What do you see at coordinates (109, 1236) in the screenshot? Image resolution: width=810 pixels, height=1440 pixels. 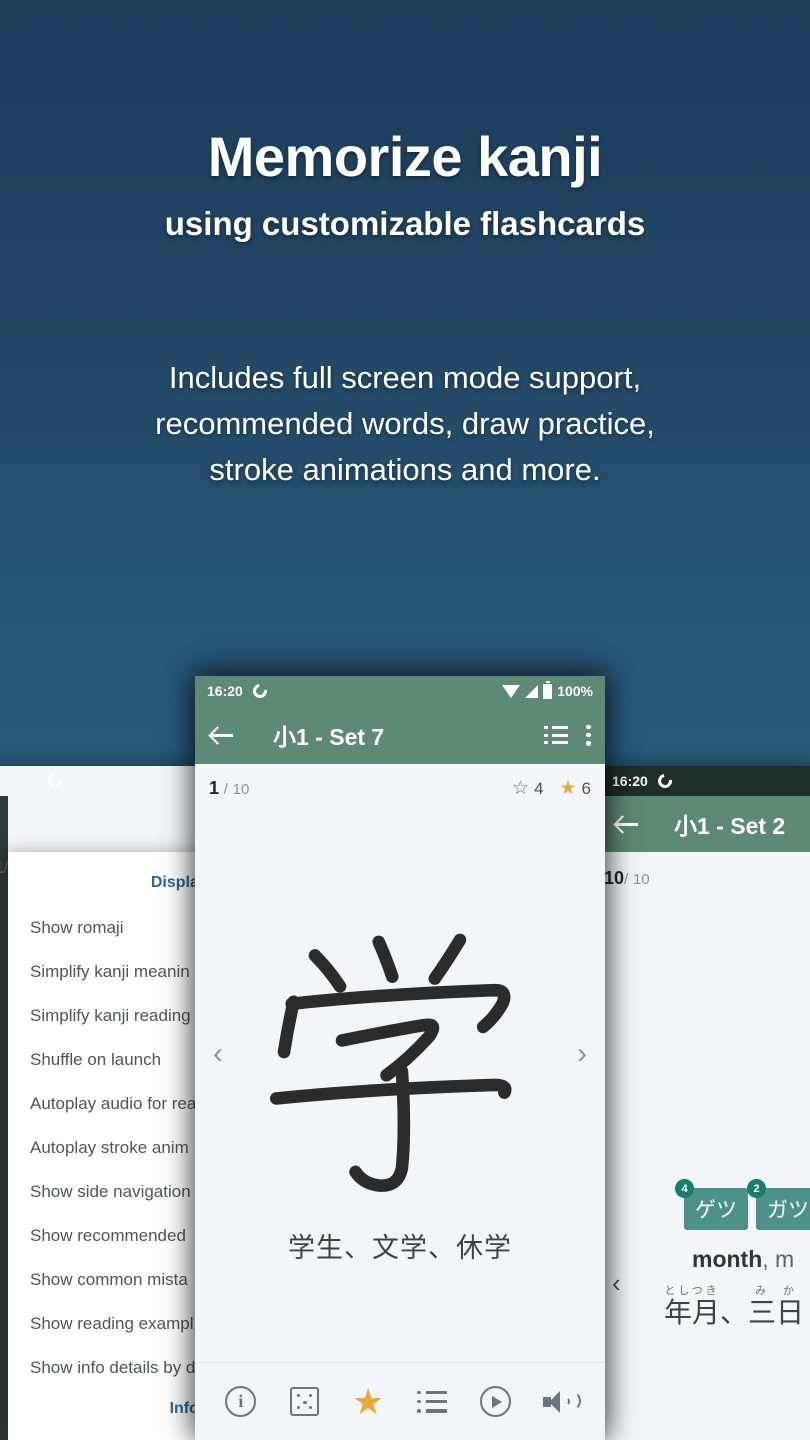 I see `settings-option: Show recommended` at bounding box center [109, 1236].